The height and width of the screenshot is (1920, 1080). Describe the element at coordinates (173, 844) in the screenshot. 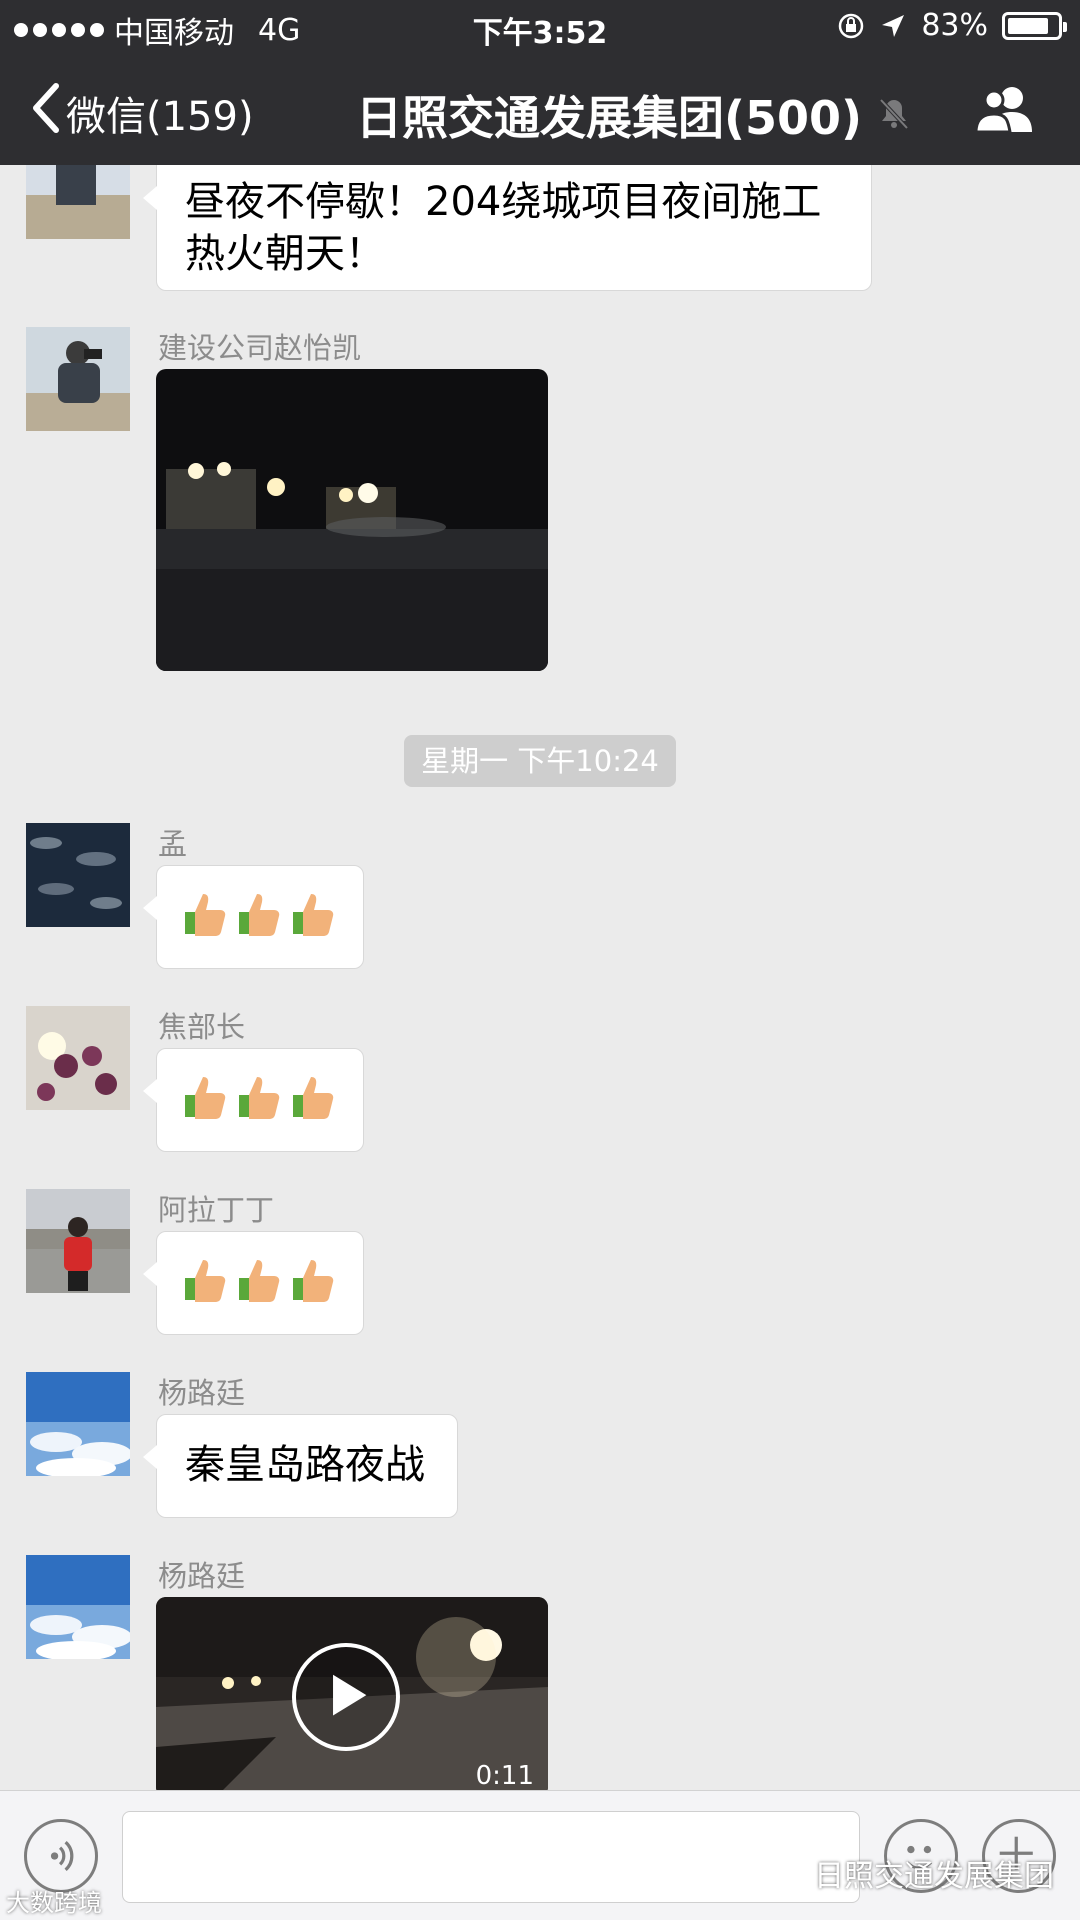

I see `sender-name: 孟` at that location.